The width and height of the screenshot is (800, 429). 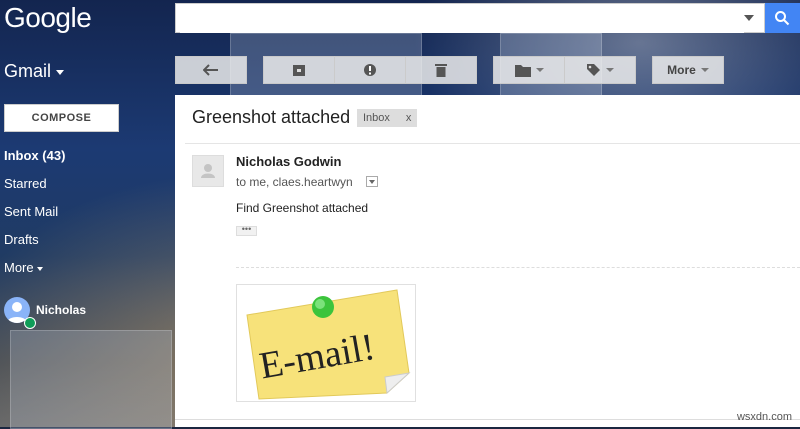 What do you see at coordinates (48, 18) in the screenshot?
I see `google-logo: Google` at bounding box center [48, 18].